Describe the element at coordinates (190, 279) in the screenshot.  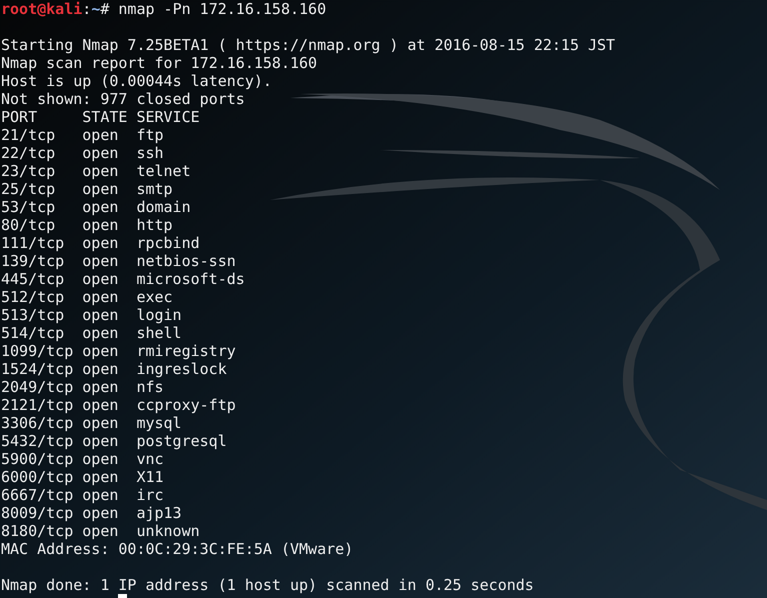
I see `table-cell: microsoft-ds` at that location.